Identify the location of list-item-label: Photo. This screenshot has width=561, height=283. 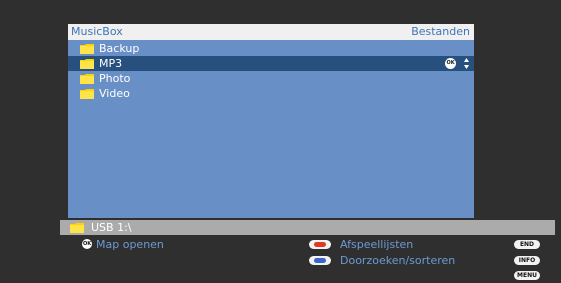
(115, 78).